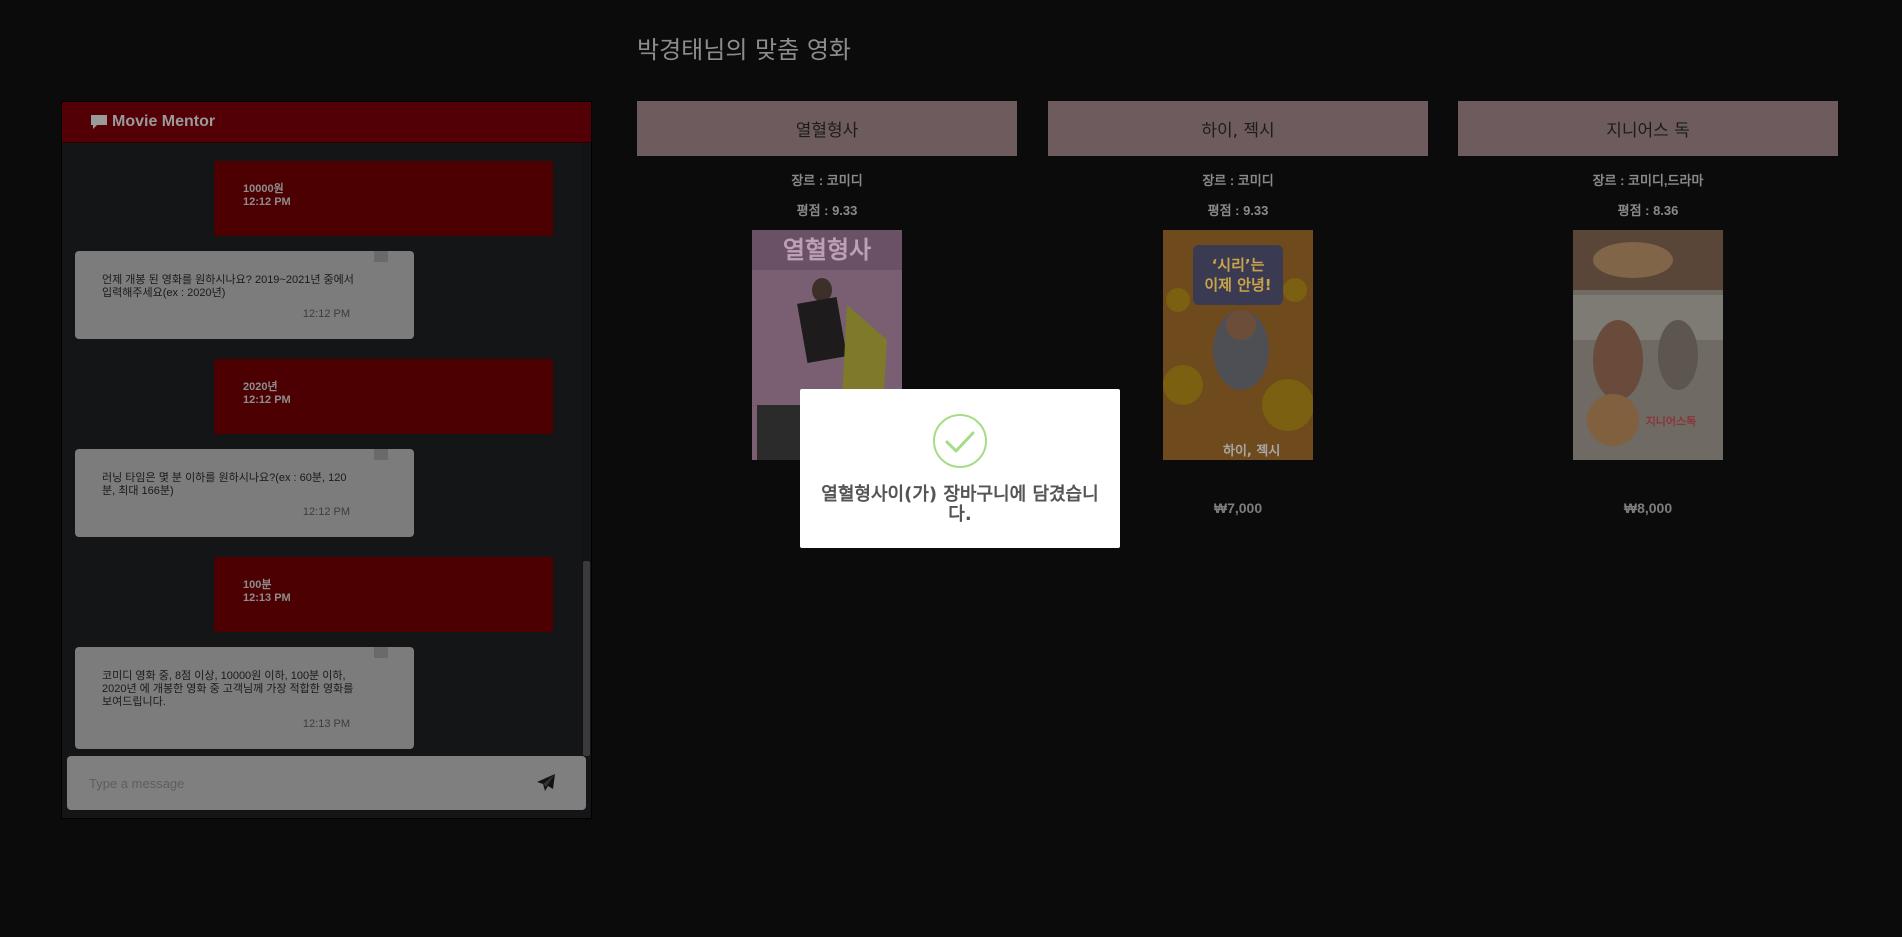 This screenshot has width=1902, height=937. What do you see at coordinates (1648, 128) in the screenshot?
I see `movie-title: 지니어스 독` at bounding box center [1648, 128].